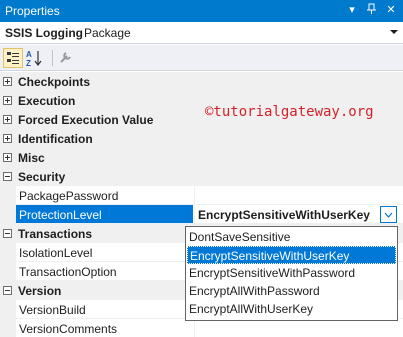 This screenshot has height=337, width=403. I want to click on category-label: Version, so click(40, 291).